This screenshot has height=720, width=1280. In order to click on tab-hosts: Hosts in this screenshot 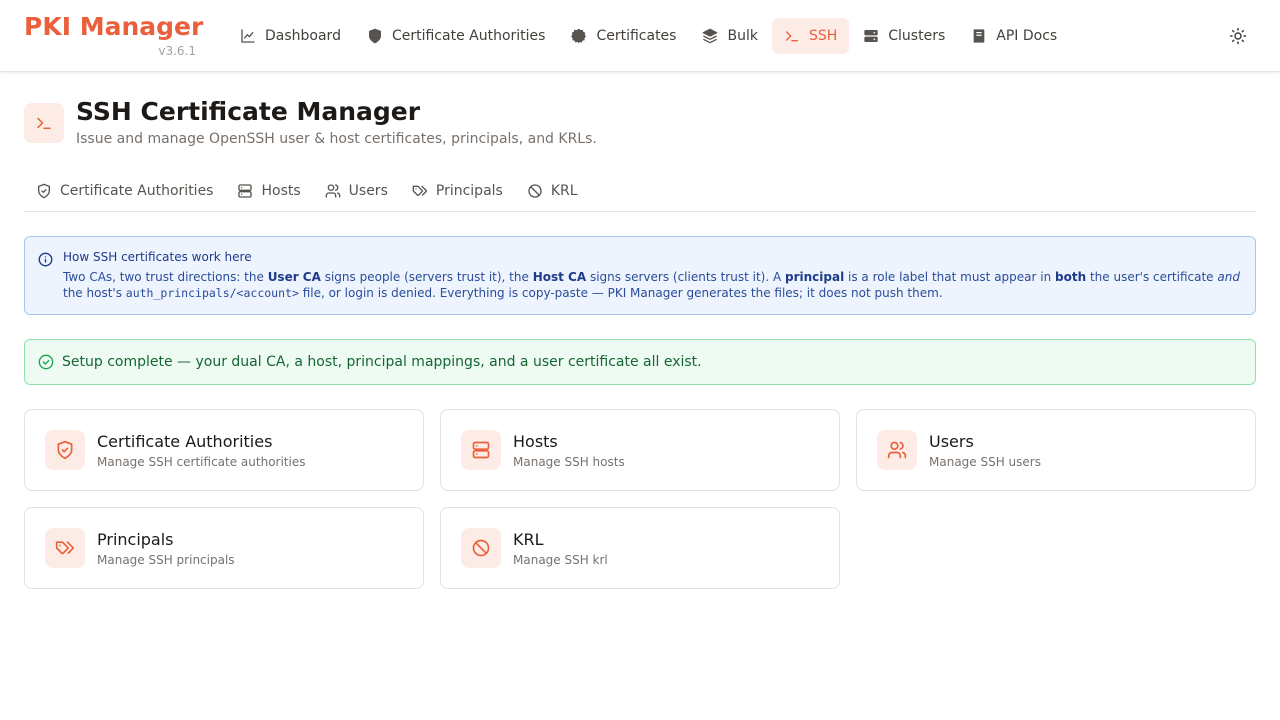, I will do `click(268, 191)`.